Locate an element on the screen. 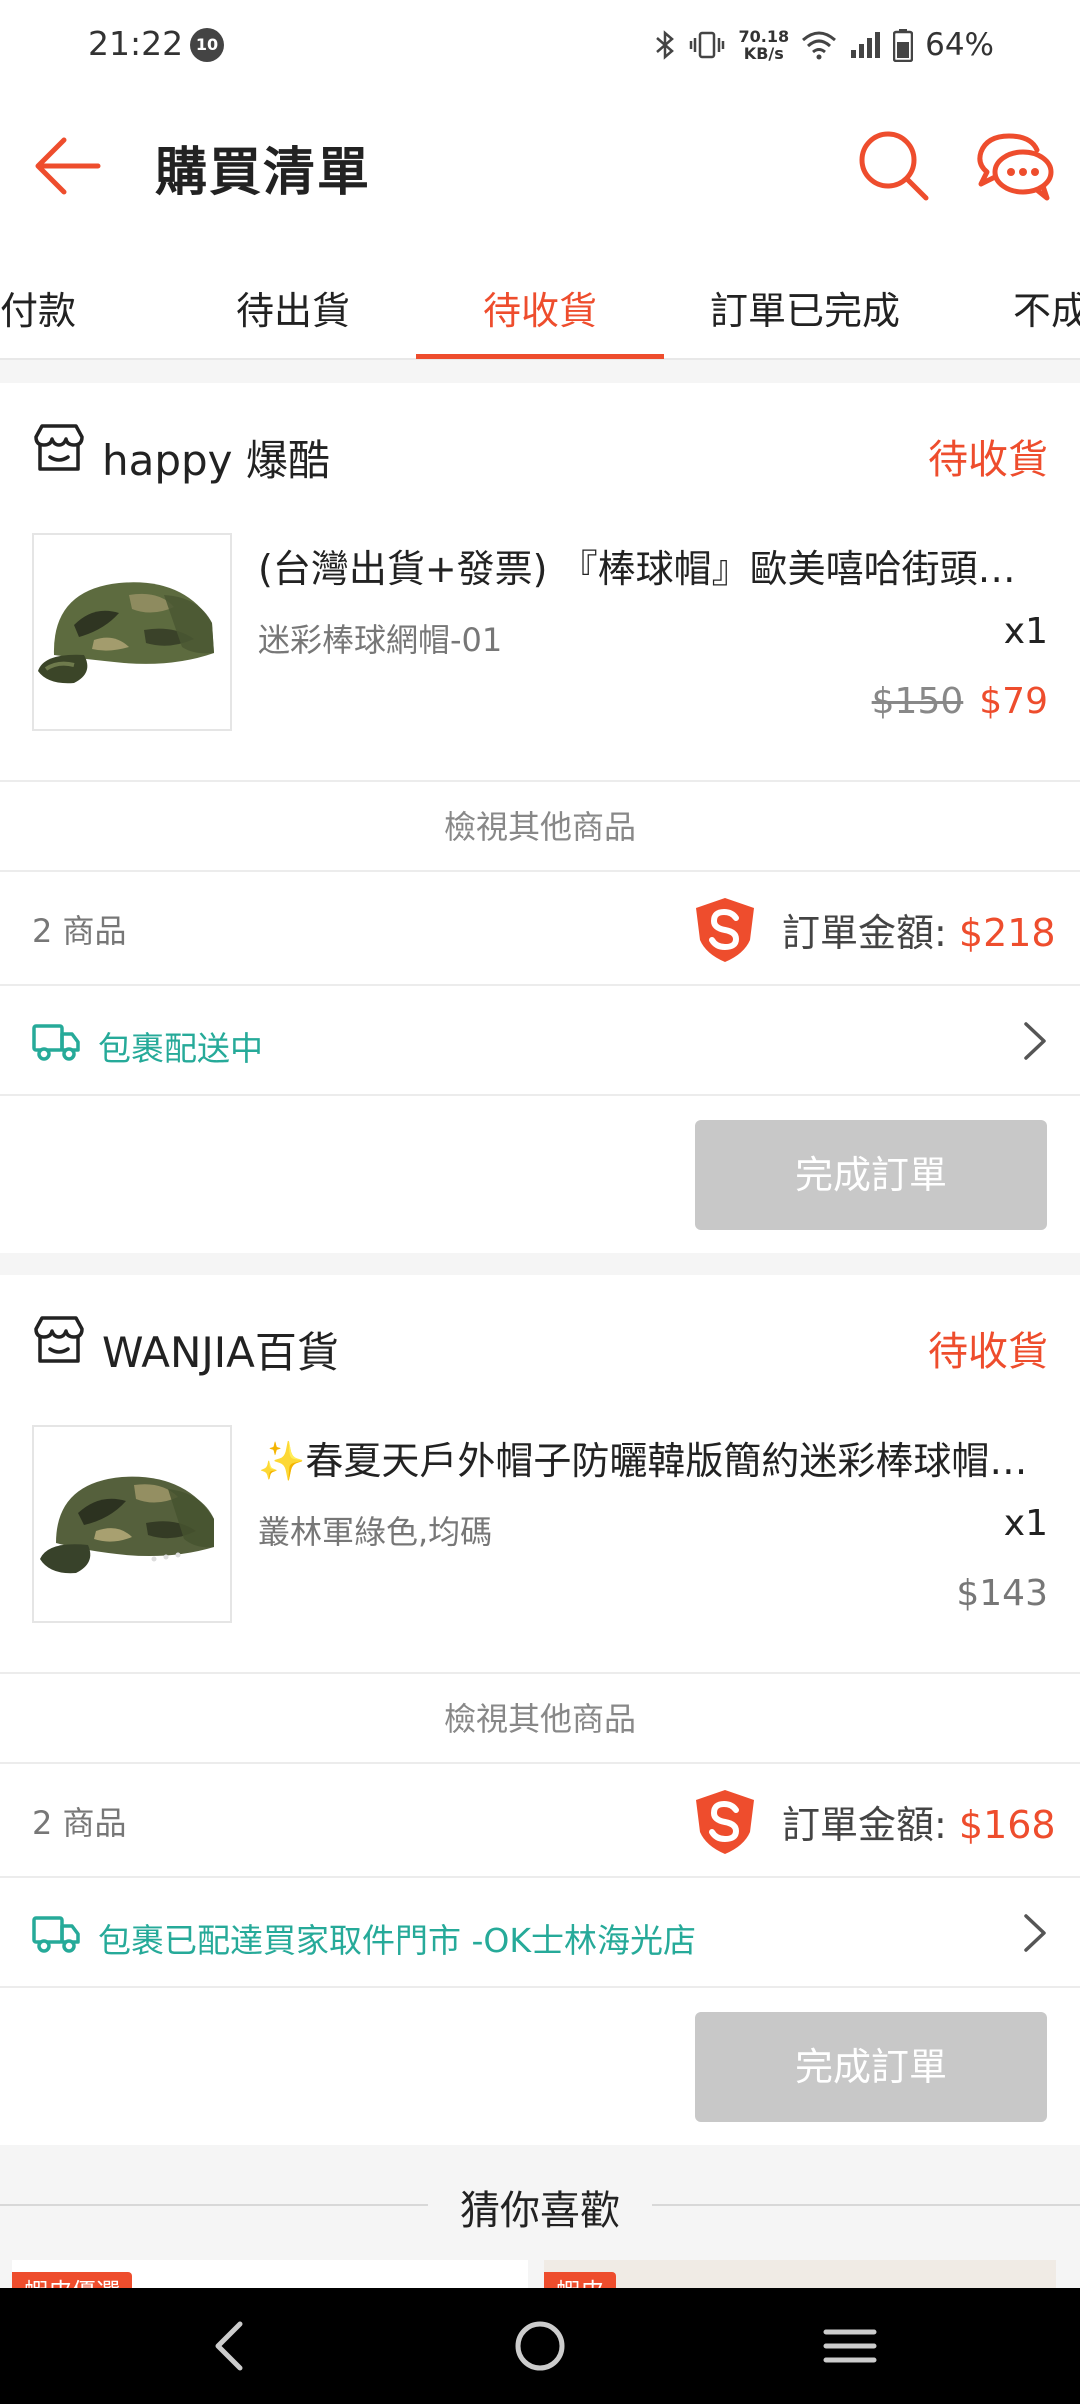  order-tabs: 待付款 待出貨 待收貨 訂單已完成 不成立 is located at coordinates (540, 300).